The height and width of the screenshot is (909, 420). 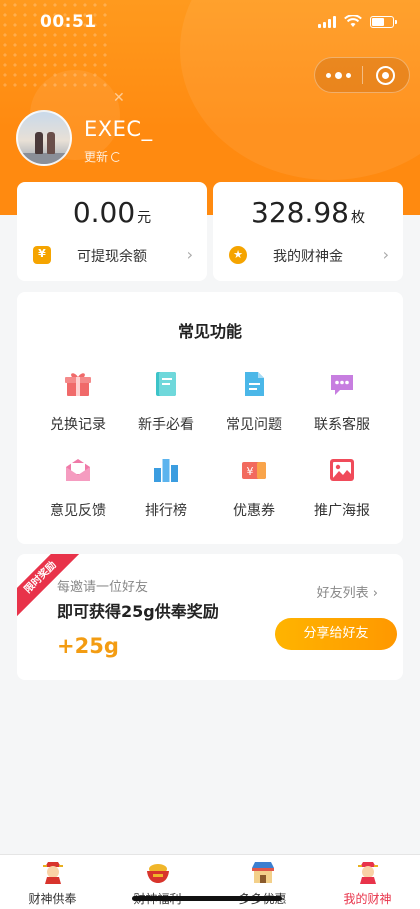 I want to click on function-label: 意见反馈, so click(x=78, y=511).